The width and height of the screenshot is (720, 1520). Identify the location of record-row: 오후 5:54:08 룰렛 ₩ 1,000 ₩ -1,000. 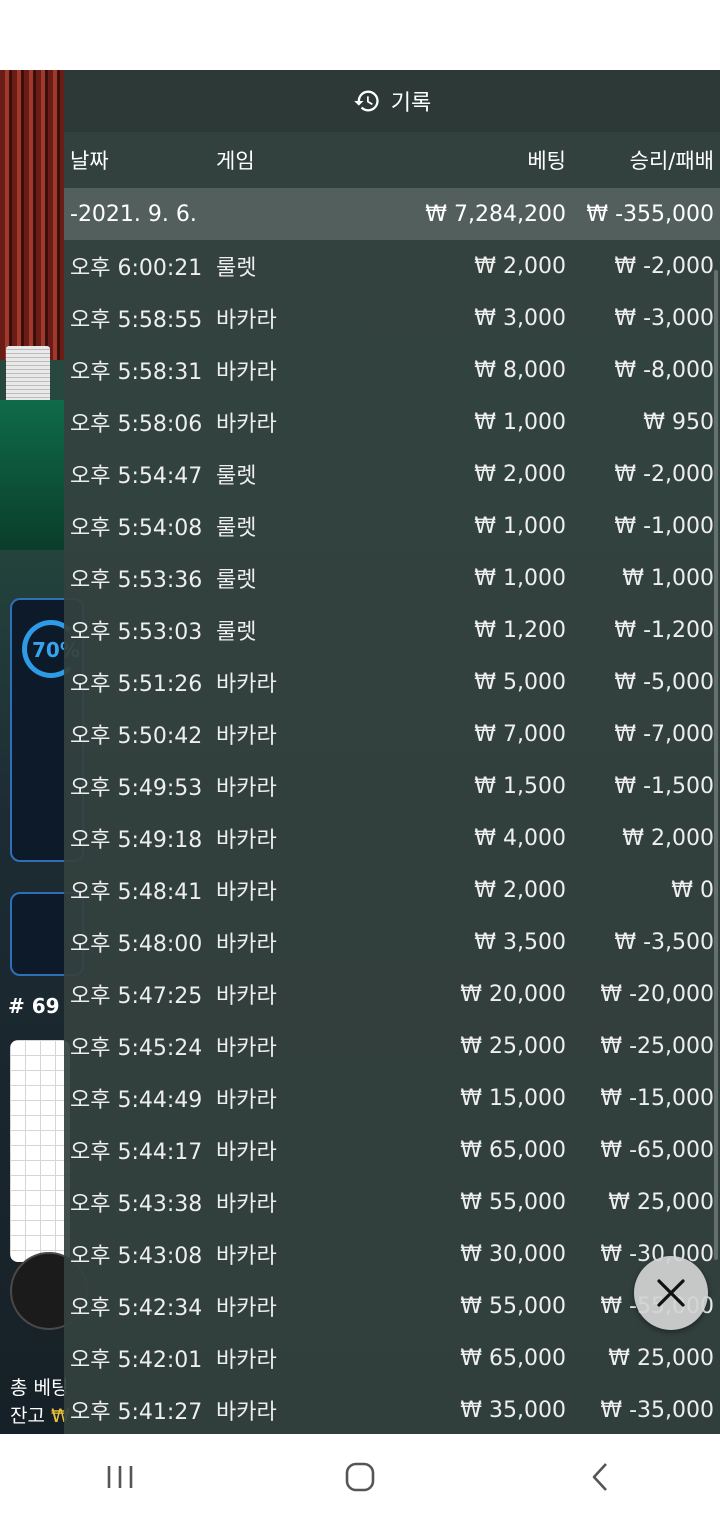
(392, 526).